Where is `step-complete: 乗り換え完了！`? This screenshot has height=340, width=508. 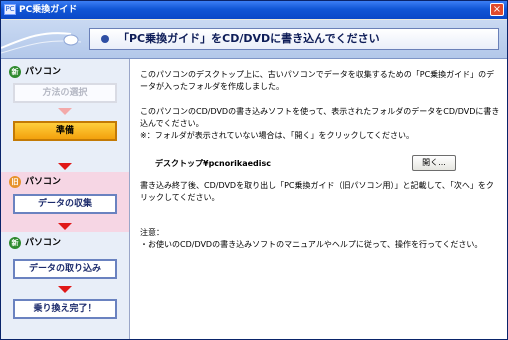
step-complete: 乗り換え完了！ is located at coordinates (65, 309).